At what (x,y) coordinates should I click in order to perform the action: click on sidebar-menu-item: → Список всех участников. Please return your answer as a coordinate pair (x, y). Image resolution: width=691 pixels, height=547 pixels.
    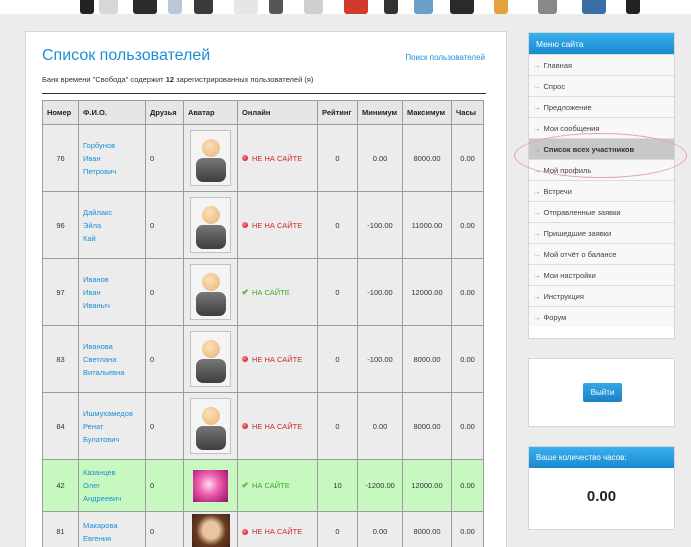
    Looking at the image, I should click on (601, 148).